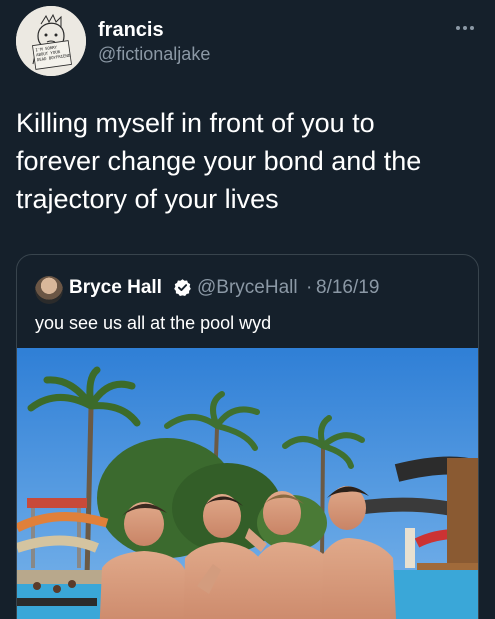  I want to click on quoted-handle: @BryceHall, so click(247, 288).